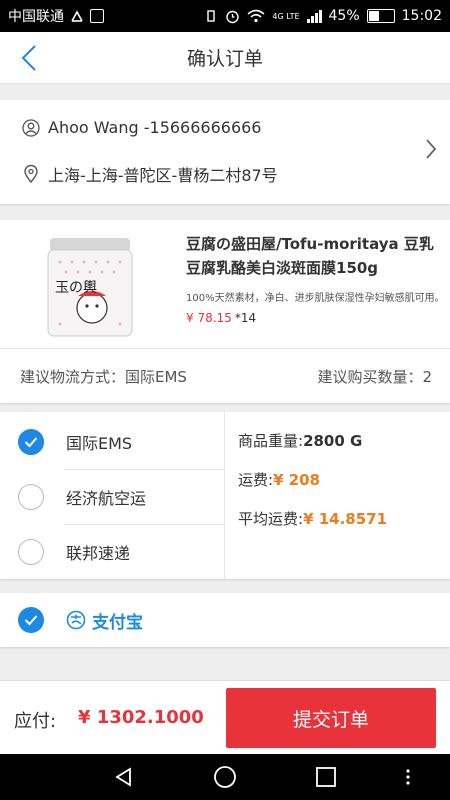 The image size is (450, 800). I want to click on weight-label: 商品重量:, so click(271, 441).